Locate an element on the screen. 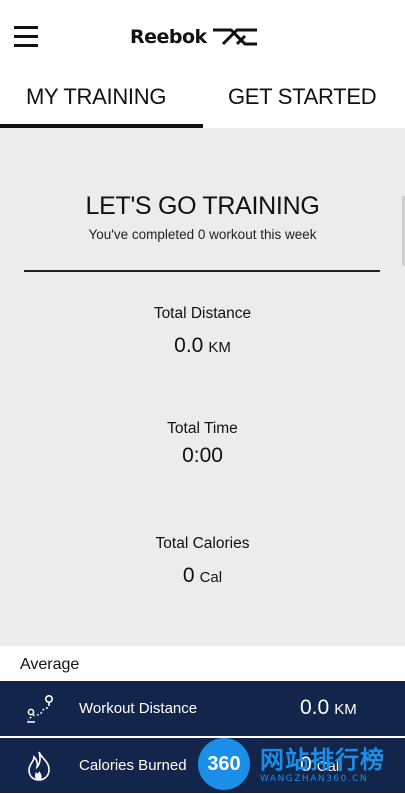 The image size is (405, 794). route-icon is located at coordinates (40, 708).